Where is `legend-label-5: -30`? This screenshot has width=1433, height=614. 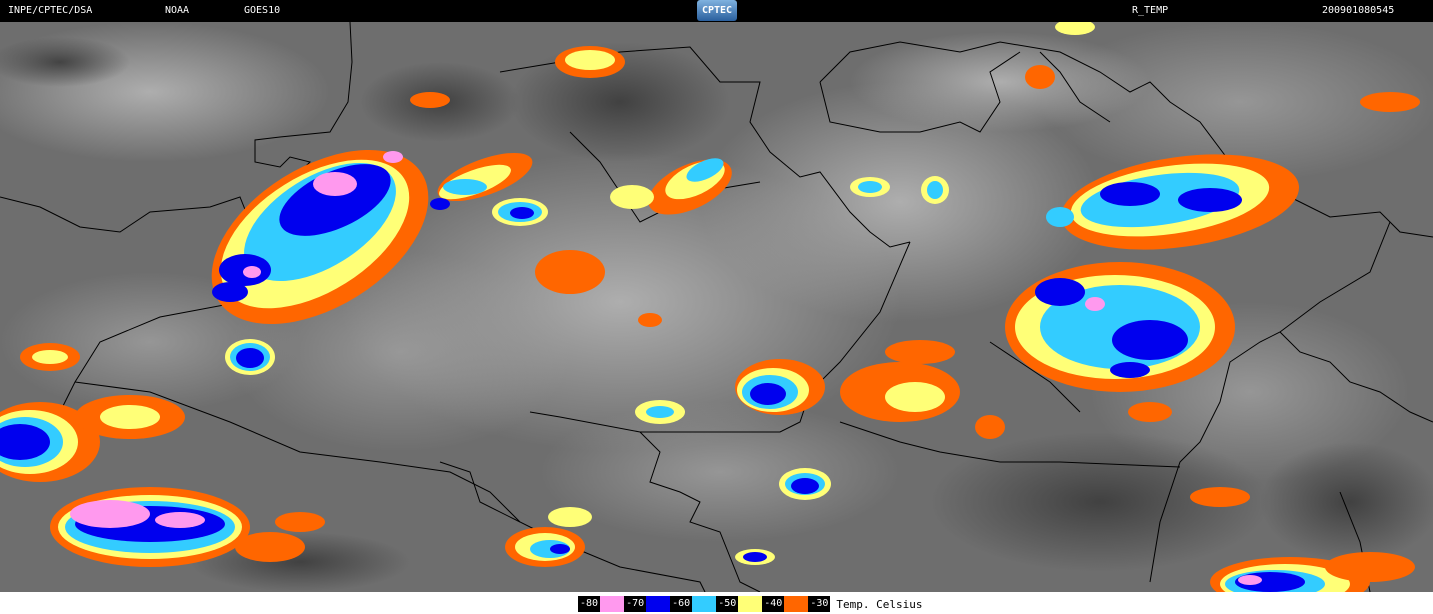
legend-label-5: -30 is located at coordinates (819, 604).